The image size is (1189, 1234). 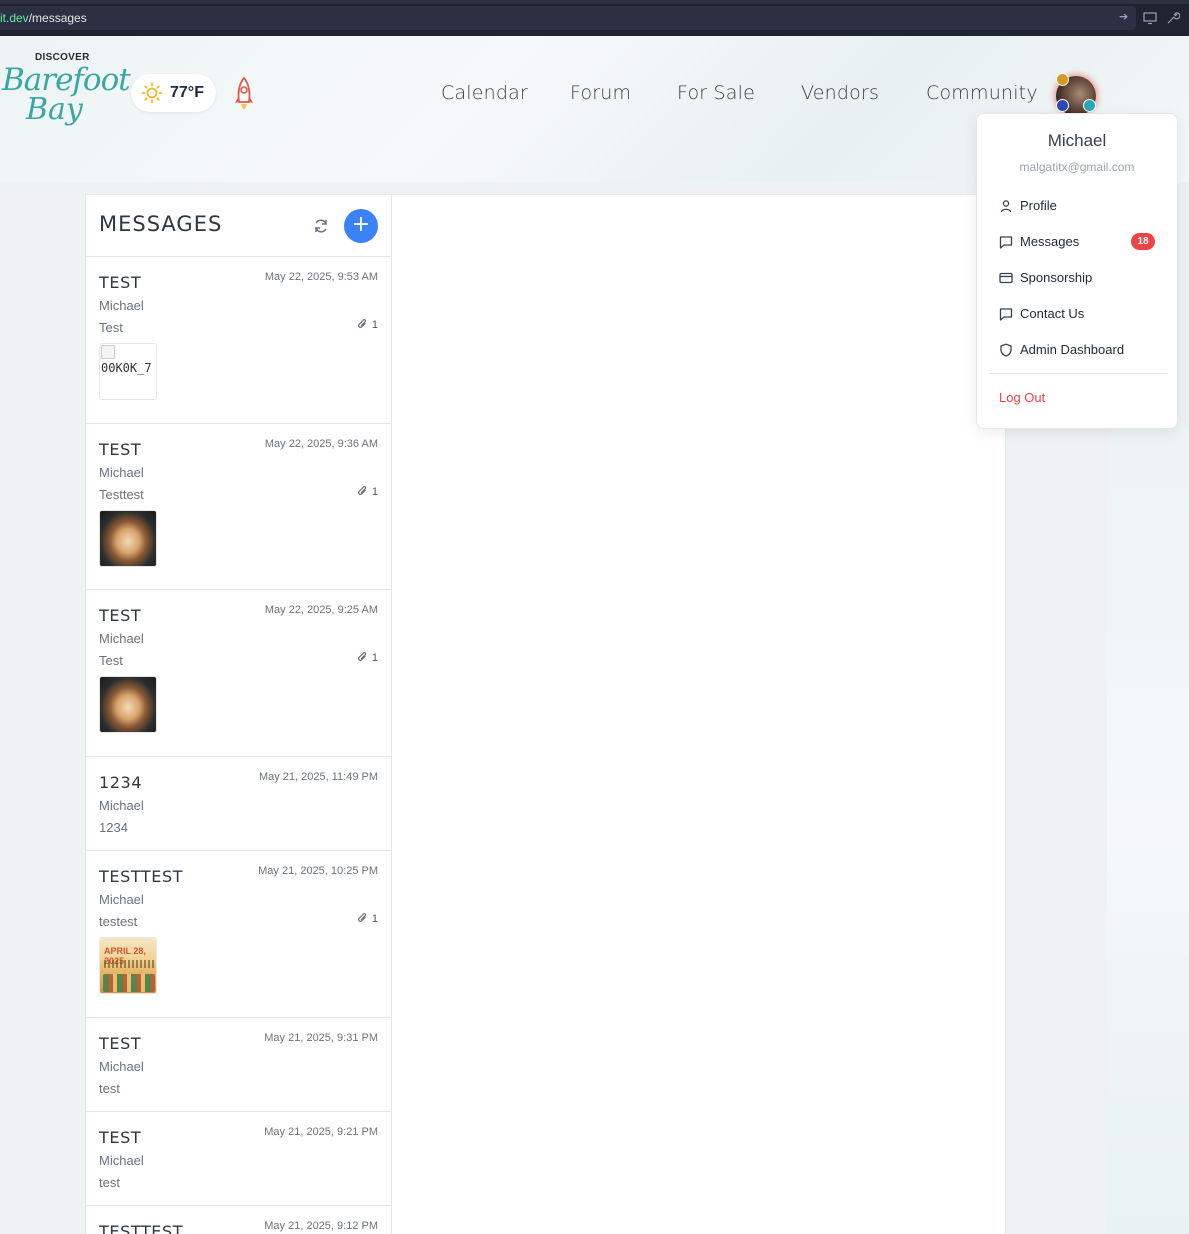 I want to click on message-item: 1234 May 21, 2025, 11:49 PM Michael 1234, so click(x=239, y=804).